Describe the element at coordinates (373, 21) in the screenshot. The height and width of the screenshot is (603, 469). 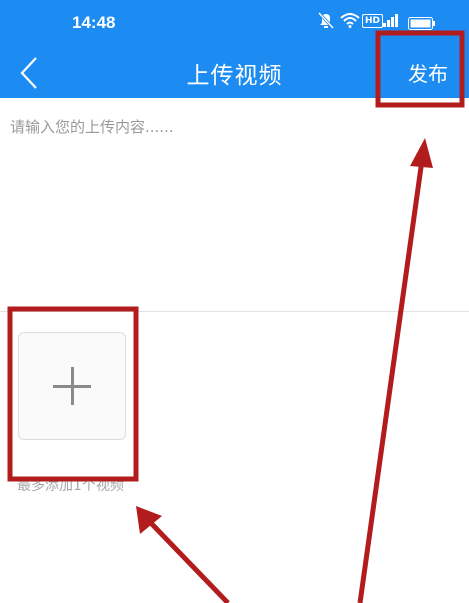
I see `hd-icon: HD` at that location.